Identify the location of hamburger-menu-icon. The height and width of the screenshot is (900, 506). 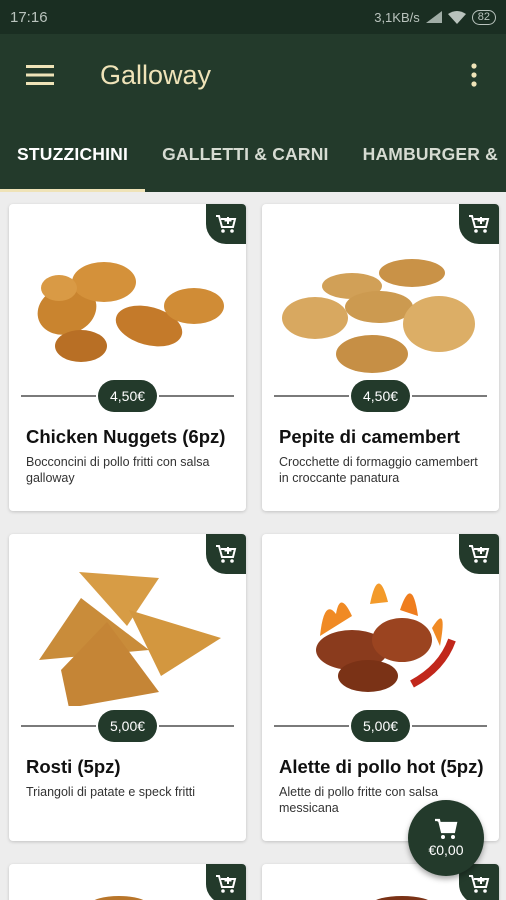
(40, 75).